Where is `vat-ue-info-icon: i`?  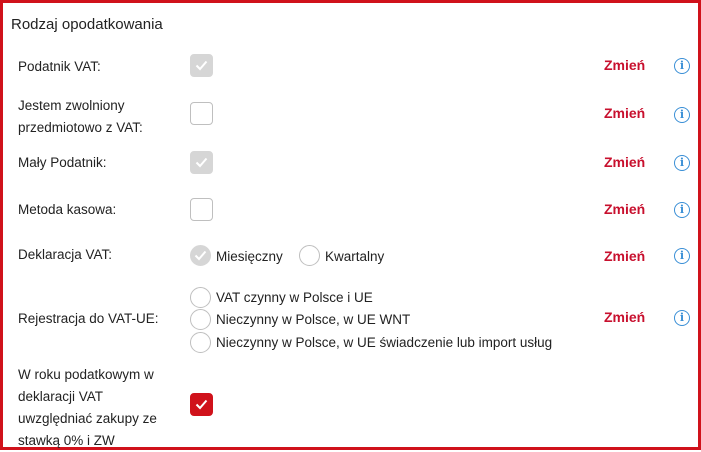 vat-ue-info-icon: i is located at coordinates (682, 318).